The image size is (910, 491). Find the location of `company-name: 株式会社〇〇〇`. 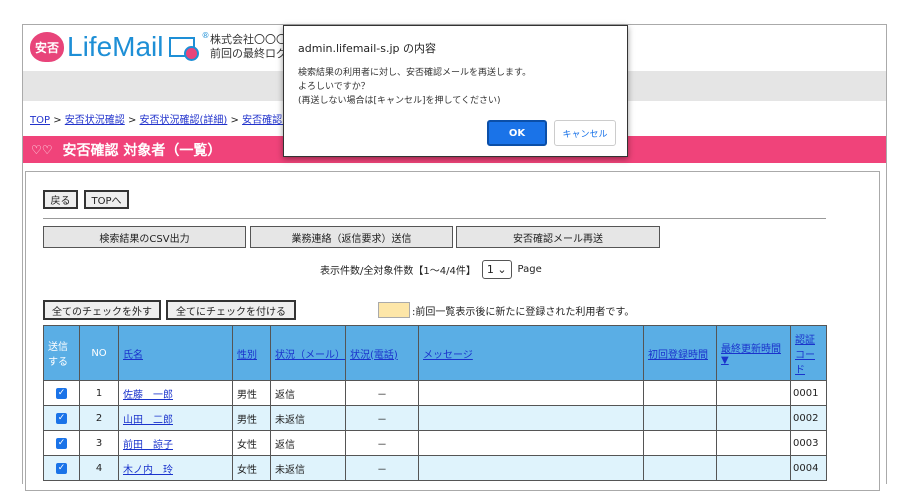

company-name: 株式会社〇〇〇 is located at coordinates (248, 39).